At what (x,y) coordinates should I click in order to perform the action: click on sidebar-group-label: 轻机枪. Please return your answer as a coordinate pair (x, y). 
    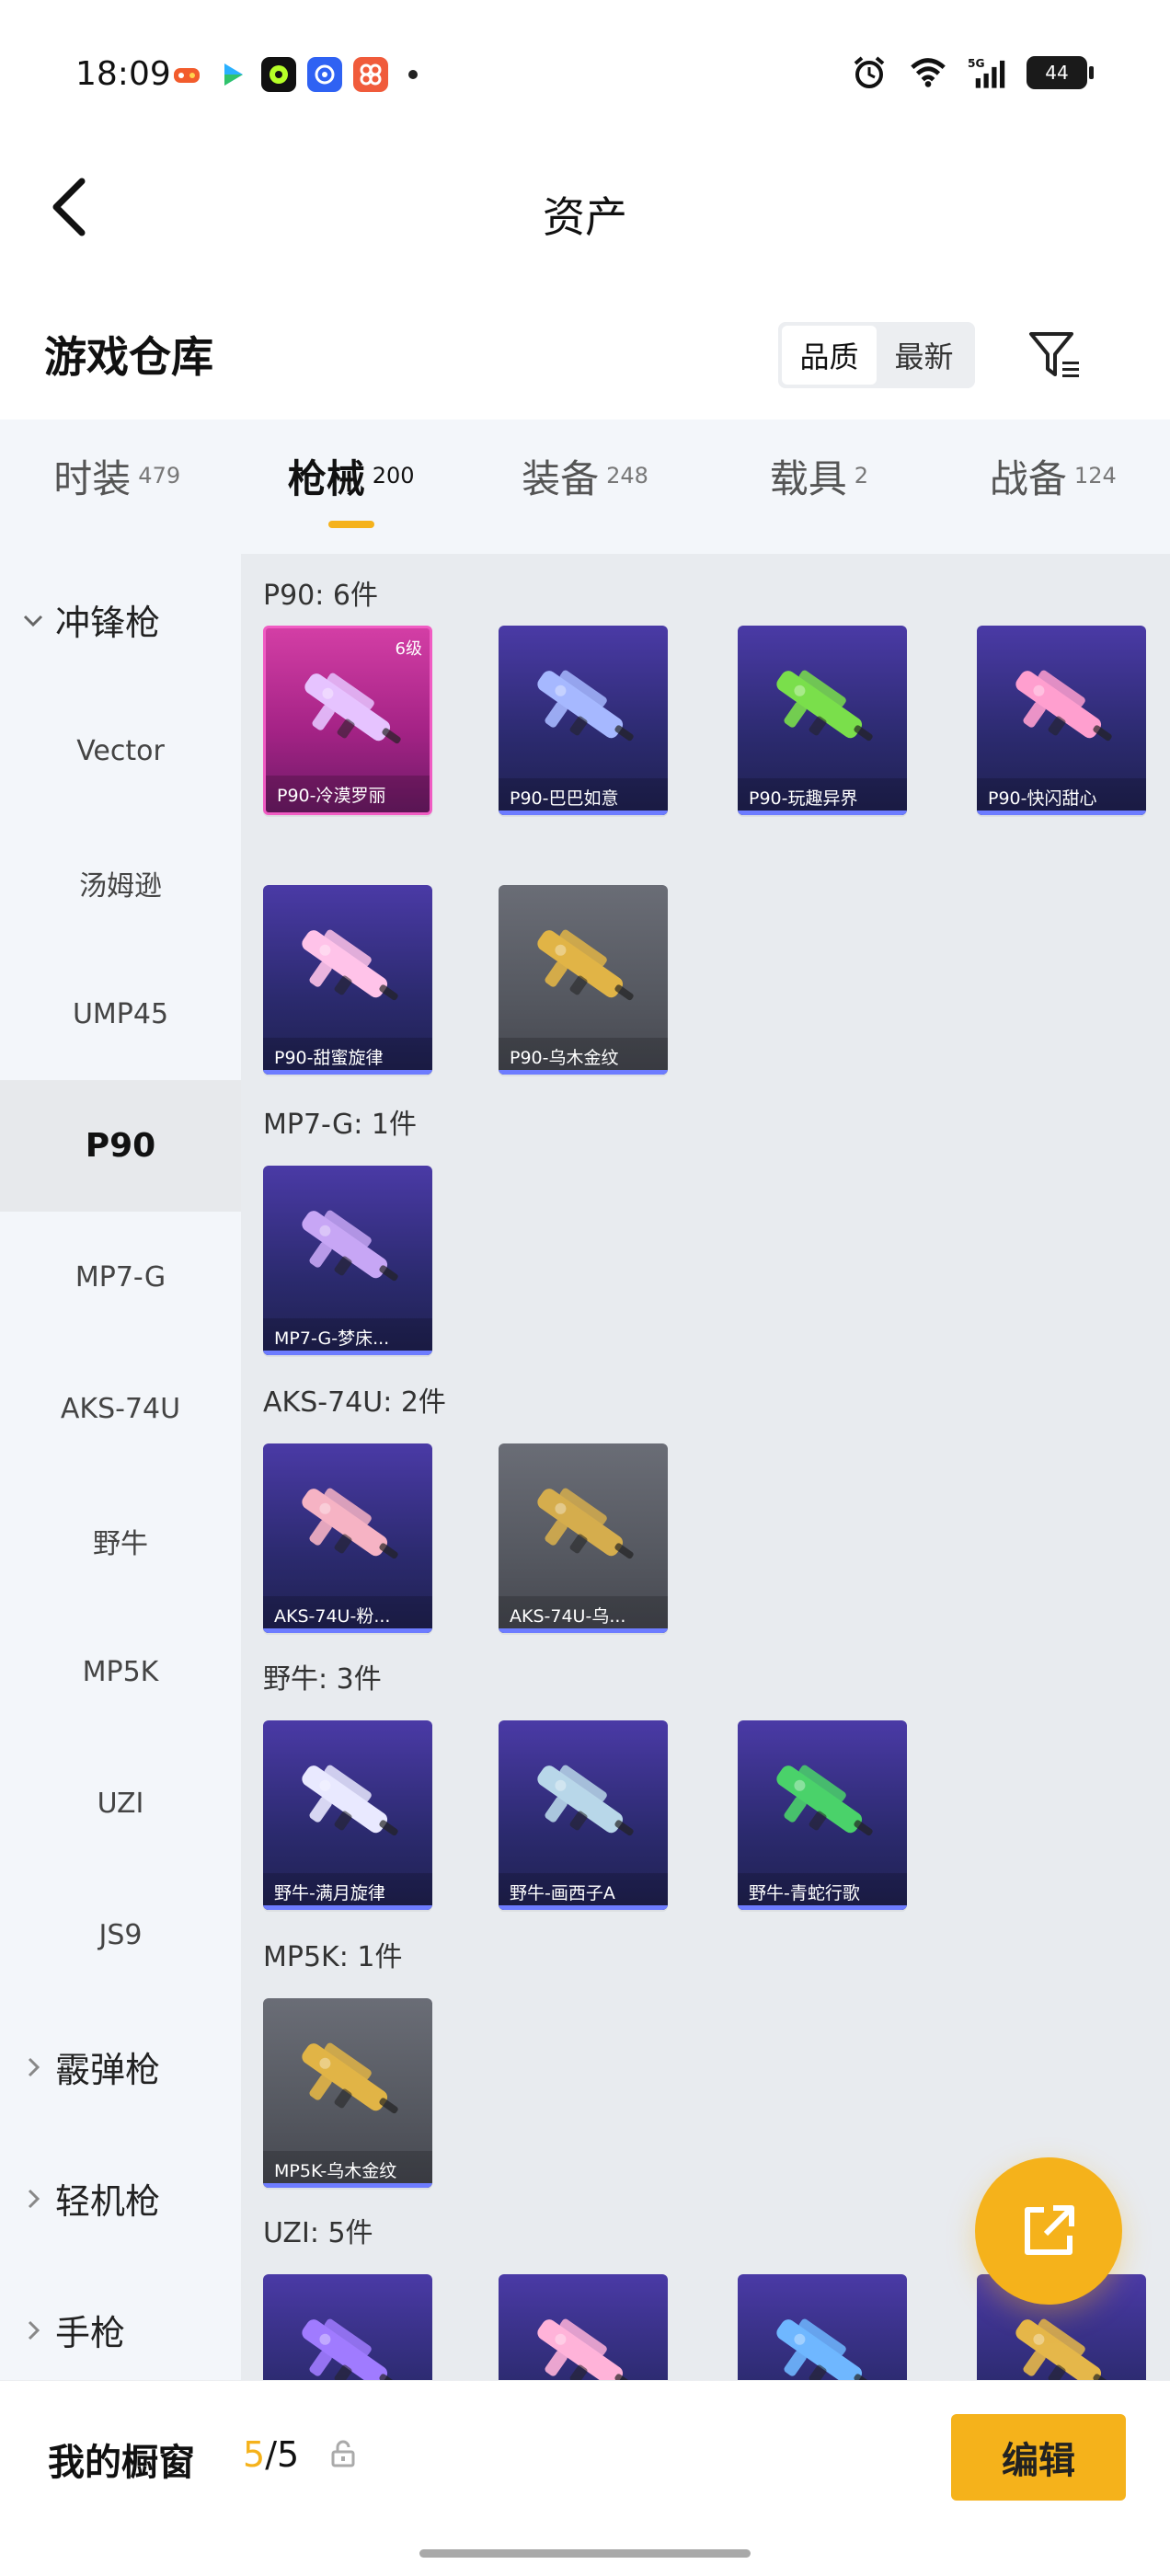
    Looking at the image, I should click on (108, 2201).